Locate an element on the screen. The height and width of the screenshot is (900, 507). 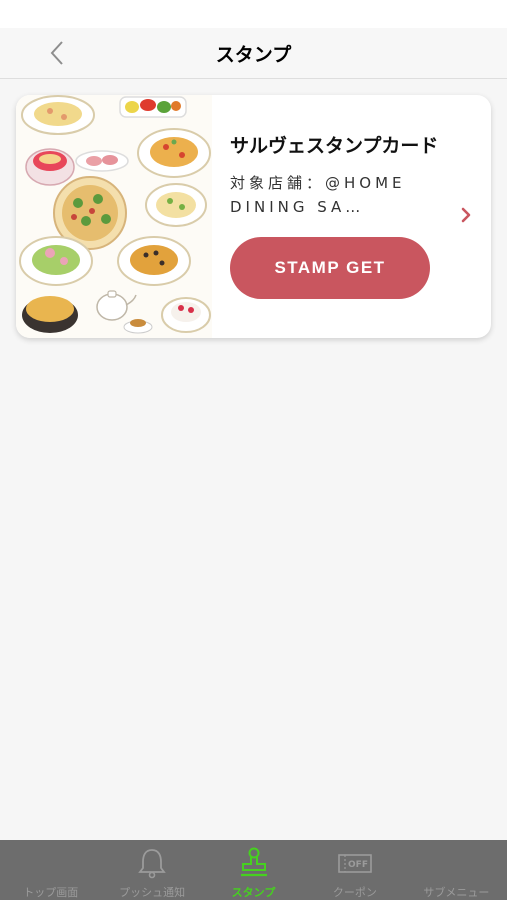
tab-label: プッシュ通知 is located at coordinates (152, 892).